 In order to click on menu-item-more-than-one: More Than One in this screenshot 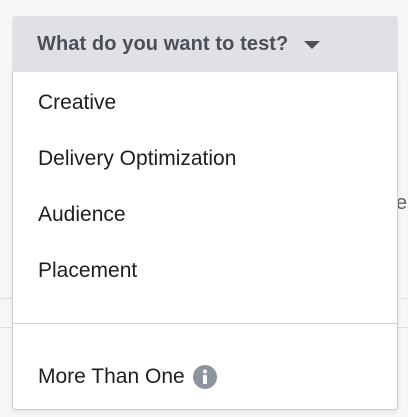, I will do `click(205, 377)`.